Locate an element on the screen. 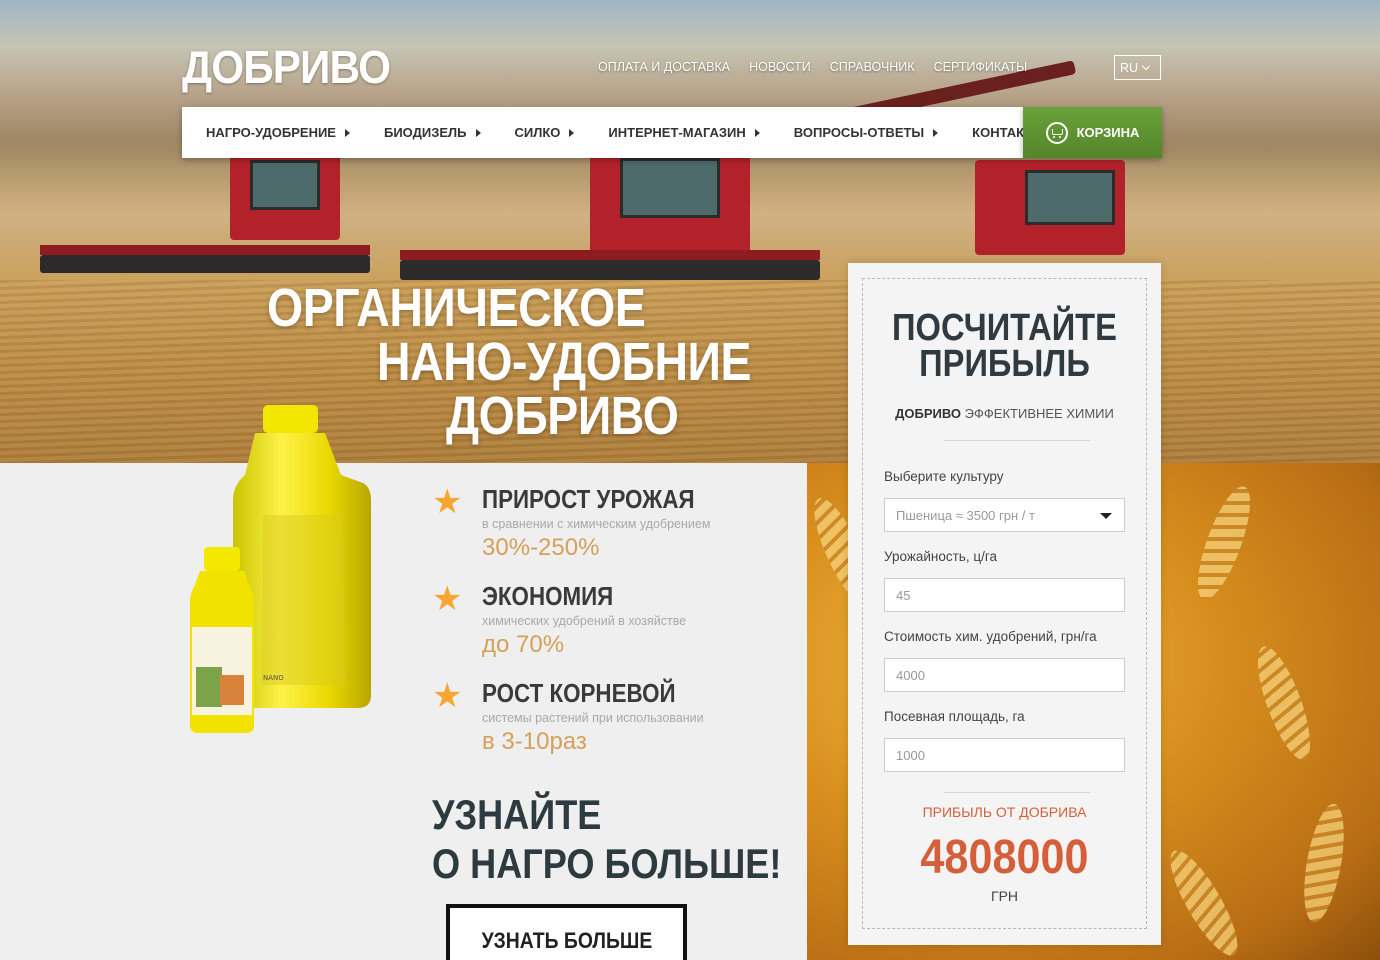  nav-item-label: ВОПРОСЫ-ОТВЕТЫ is located at coordinates (859, 132).